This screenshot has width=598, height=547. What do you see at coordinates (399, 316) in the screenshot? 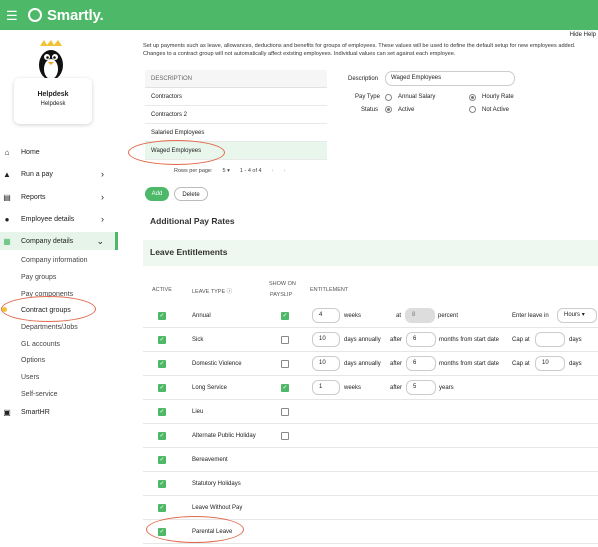
I see `at-label: at` at bounding box center [399, 316].